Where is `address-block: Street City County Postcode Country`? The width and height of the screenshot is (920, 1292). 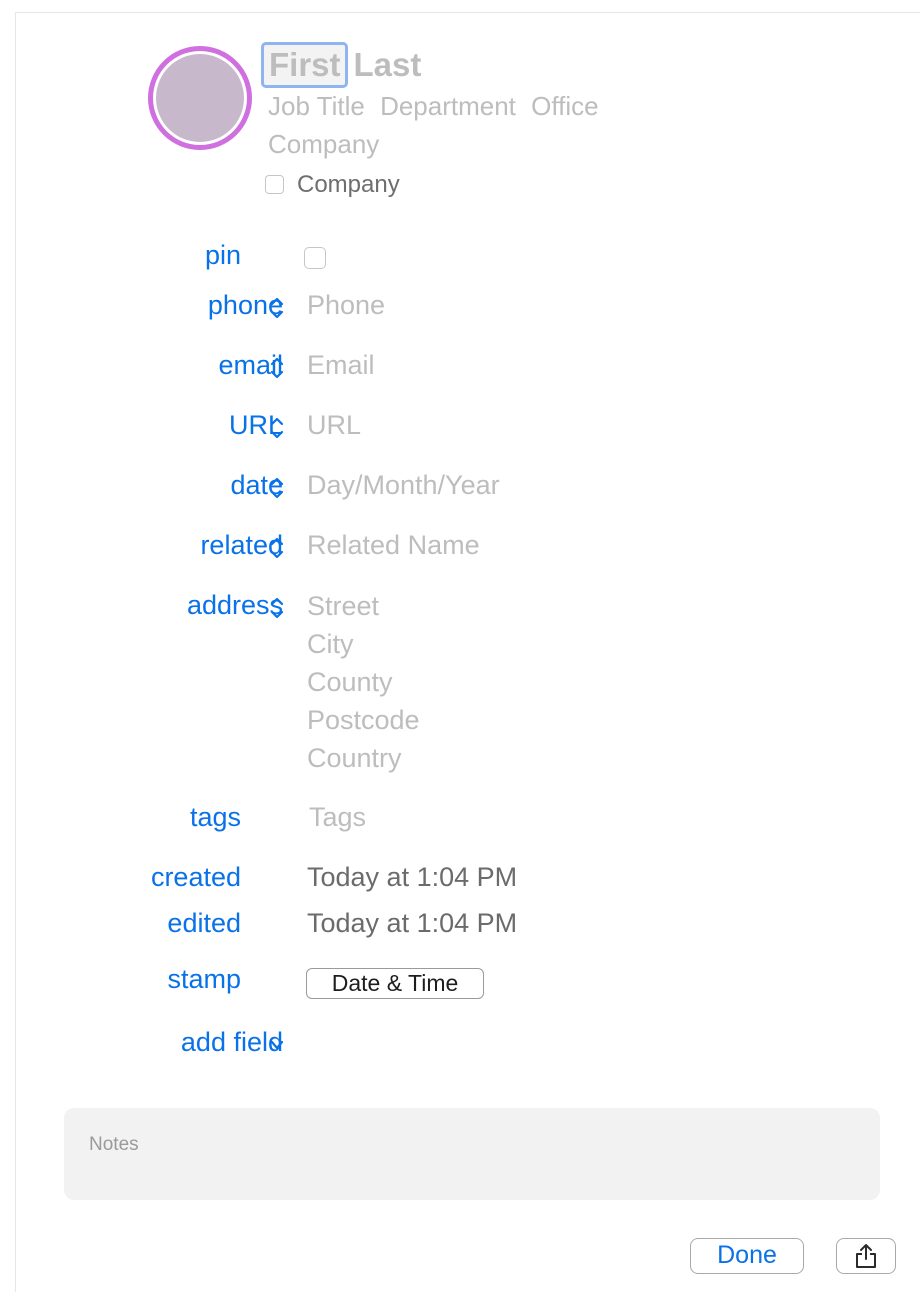 address-block: Street City County Postcode Country is located at coordinates (363, 685).